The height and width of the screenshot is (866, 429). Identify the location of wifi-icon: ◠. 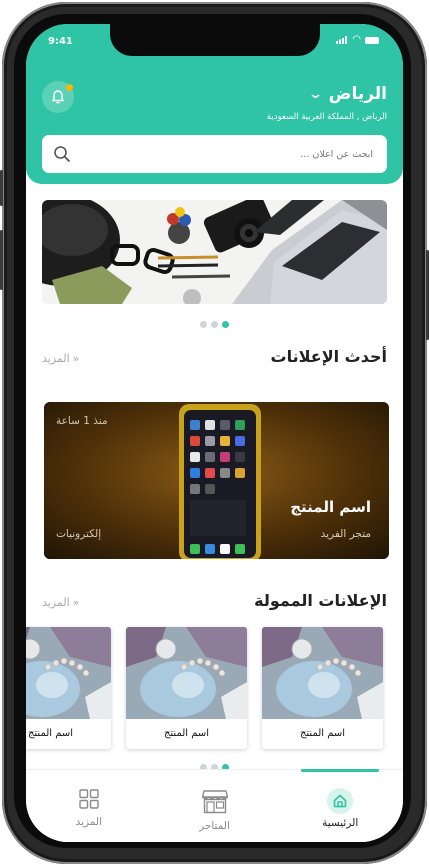
(356, 39).